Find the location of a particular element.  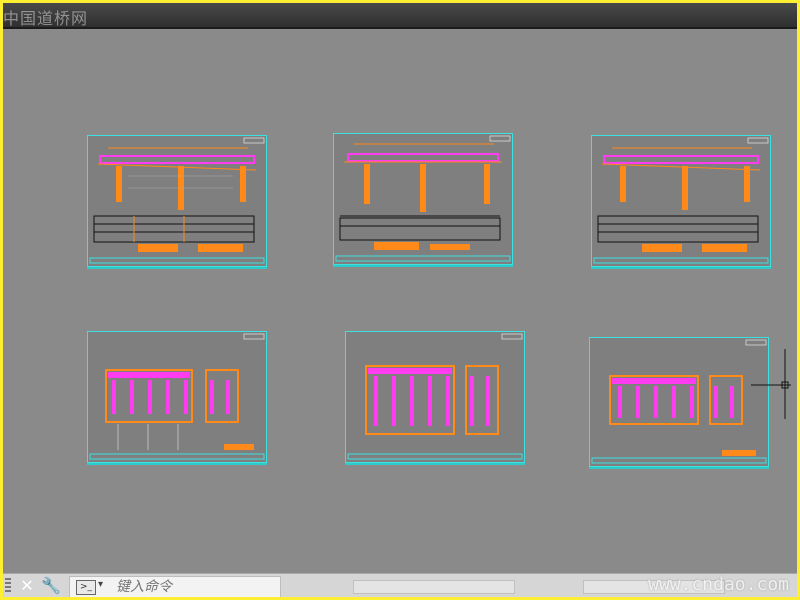

sheet-1-drawing is located at coordinates (177, 200).